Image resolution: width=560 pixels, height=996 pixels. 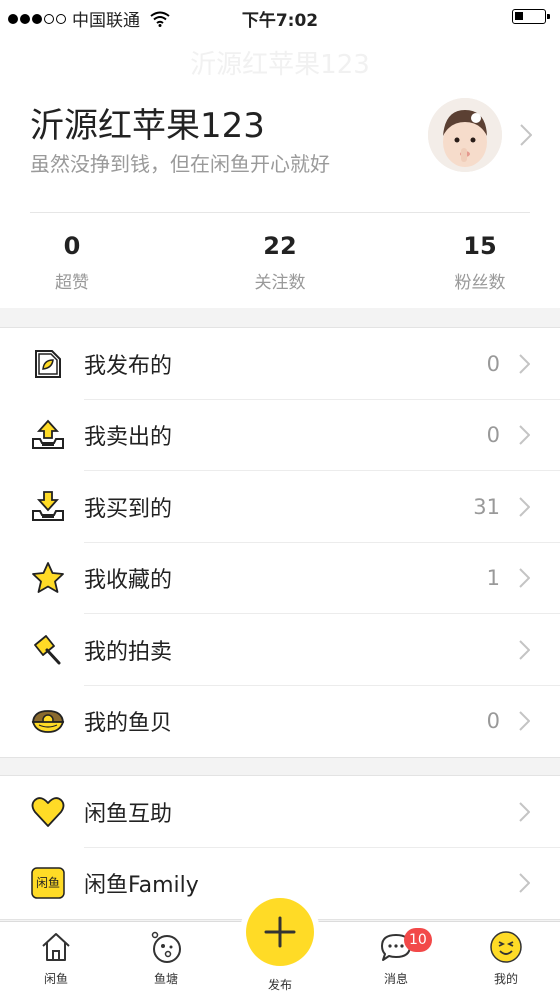 I want to click on menu-count: 31, so click(x=486, y=506).